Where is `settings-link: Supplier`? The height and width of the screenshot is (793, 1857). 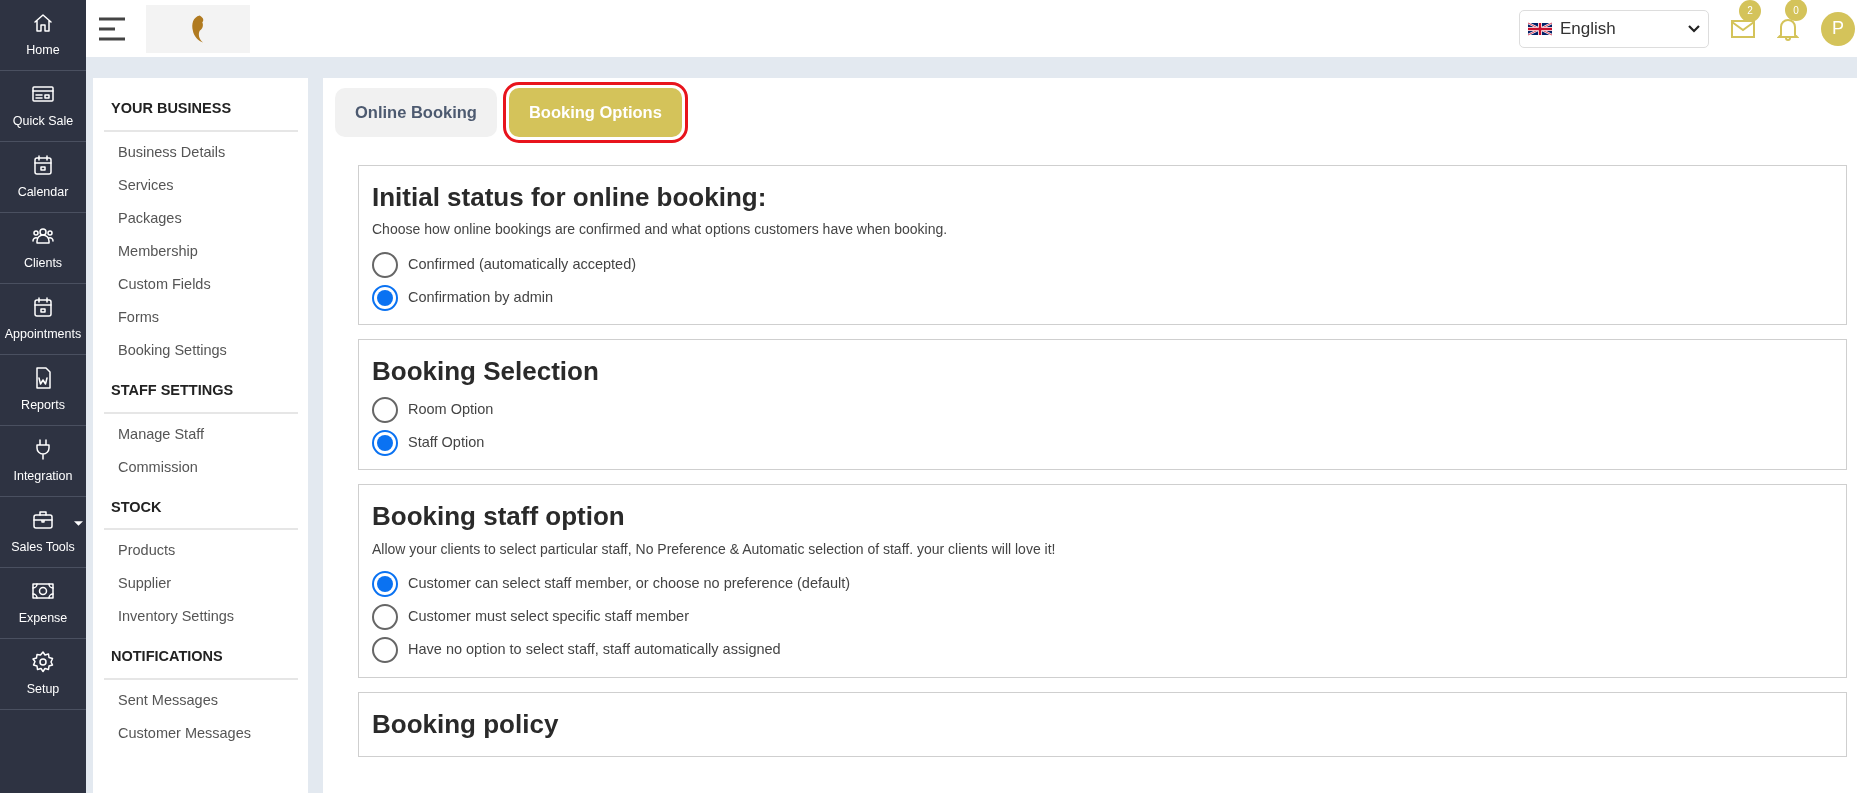
settings-link: Supplier is located at coordinates (201, 589).